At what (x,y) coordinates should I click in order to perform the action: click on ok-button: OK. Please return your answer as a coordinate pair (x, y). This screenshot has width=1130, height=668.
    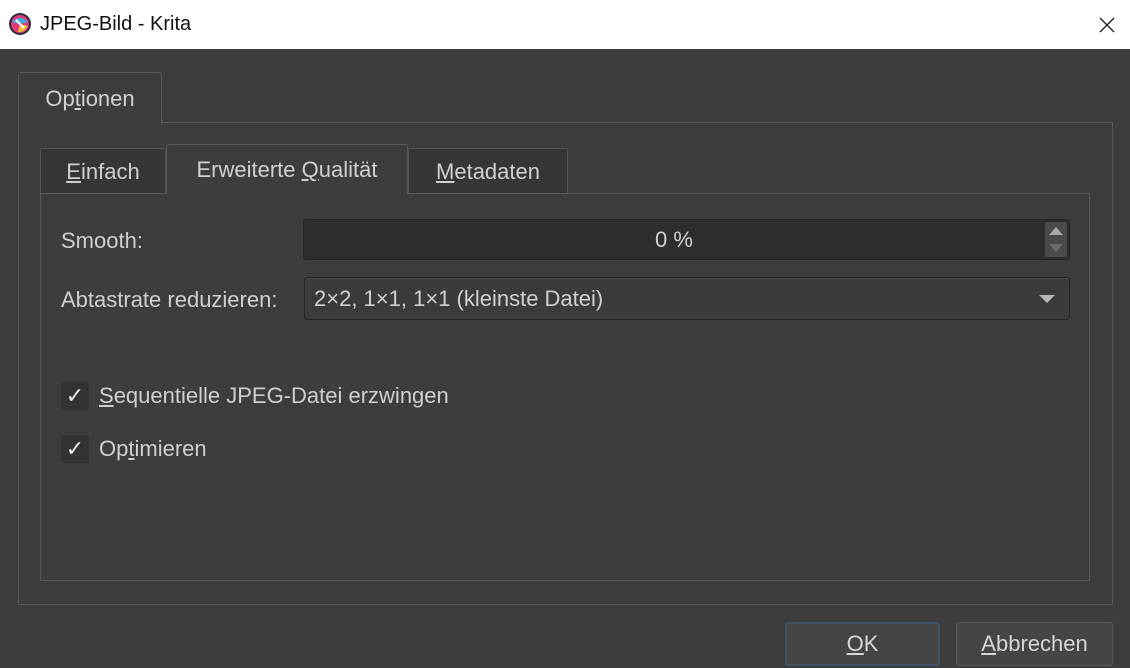
    Looking at the image, I should click on (862, 644).